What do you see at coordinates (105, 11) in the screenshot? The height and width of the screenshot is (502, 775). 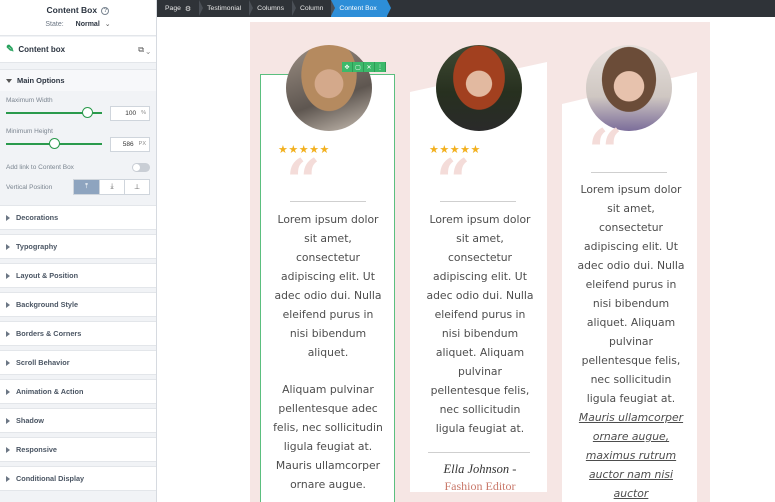 I see `help-icon: ?` at bounding box center [105, 11].